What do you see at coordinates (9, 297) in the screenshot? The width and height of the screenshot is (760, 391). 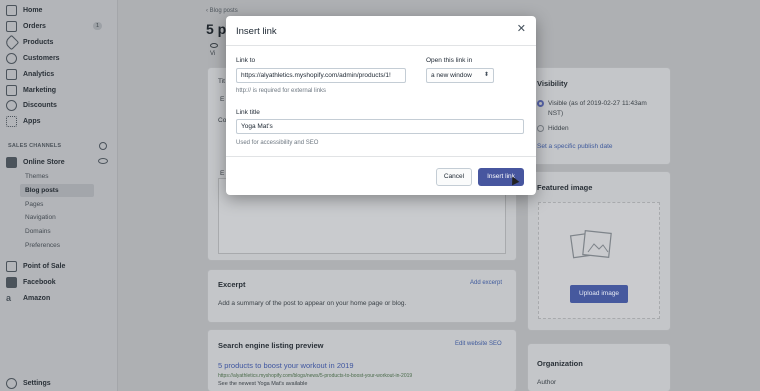 I see `amazon-icon: a` at bounding box center [9, 297].